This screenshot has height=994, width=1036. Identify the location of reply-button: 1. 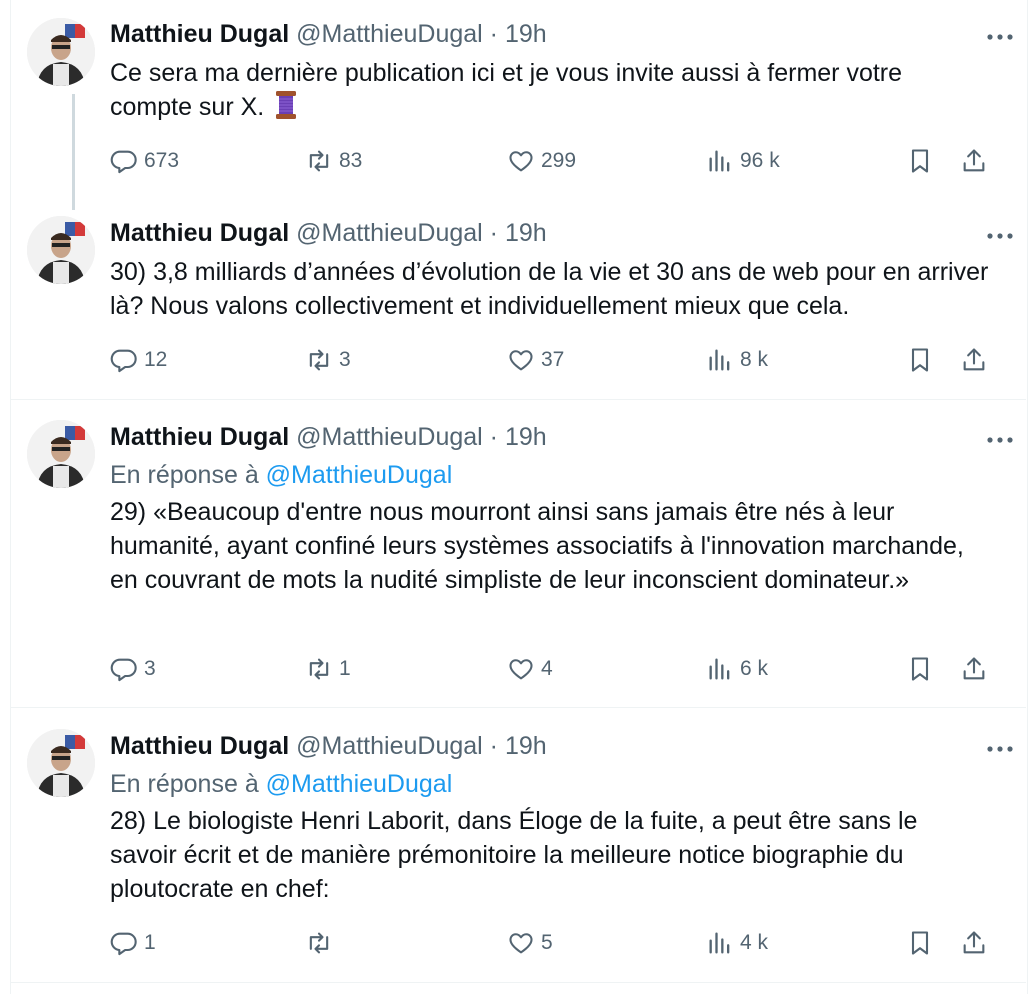
(133, 943).